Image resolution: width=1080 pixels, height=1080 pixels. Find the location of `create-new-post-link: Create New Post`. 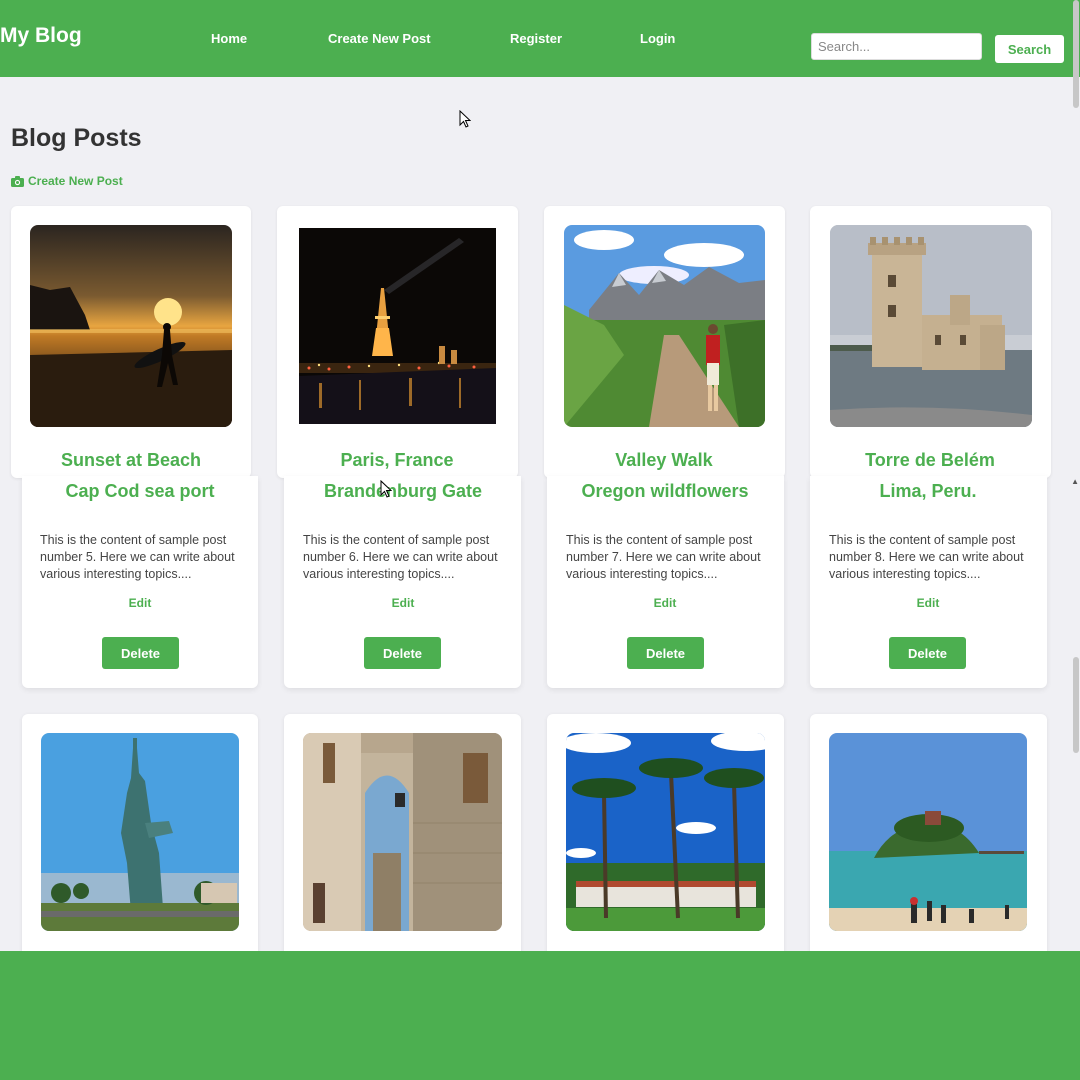

create-new-post-link: Create New Post is located at coordinates (67, 181).